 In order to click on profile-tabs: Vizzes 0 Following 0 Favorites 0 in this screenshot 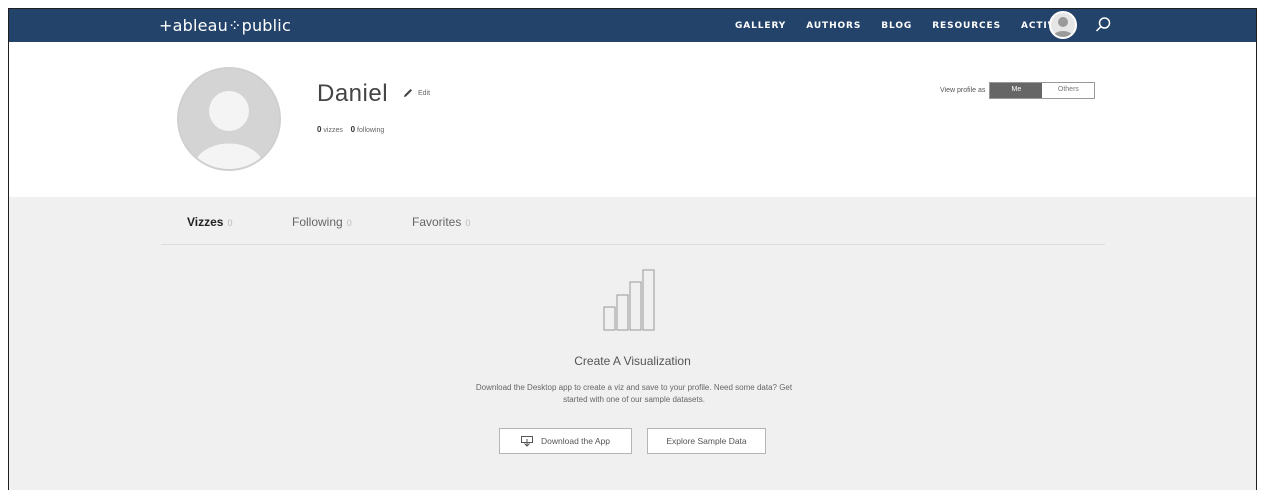, I will do `click(633, 221)`.